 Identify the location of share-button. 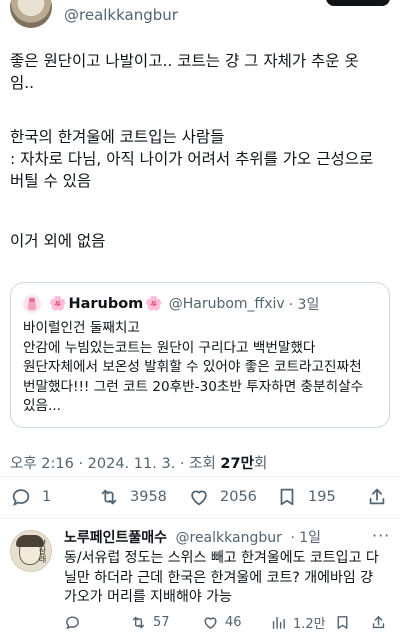
(377, 497).